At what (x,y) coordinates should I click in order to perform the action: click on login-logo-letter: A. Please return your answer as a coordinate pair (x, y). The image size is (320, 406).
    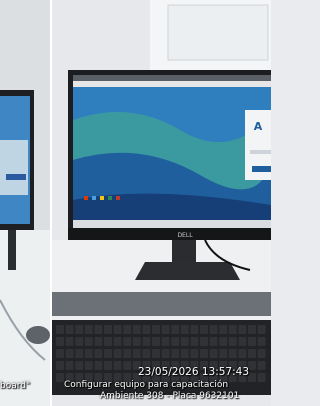
    Looking at the image, I should click on (258, 126).